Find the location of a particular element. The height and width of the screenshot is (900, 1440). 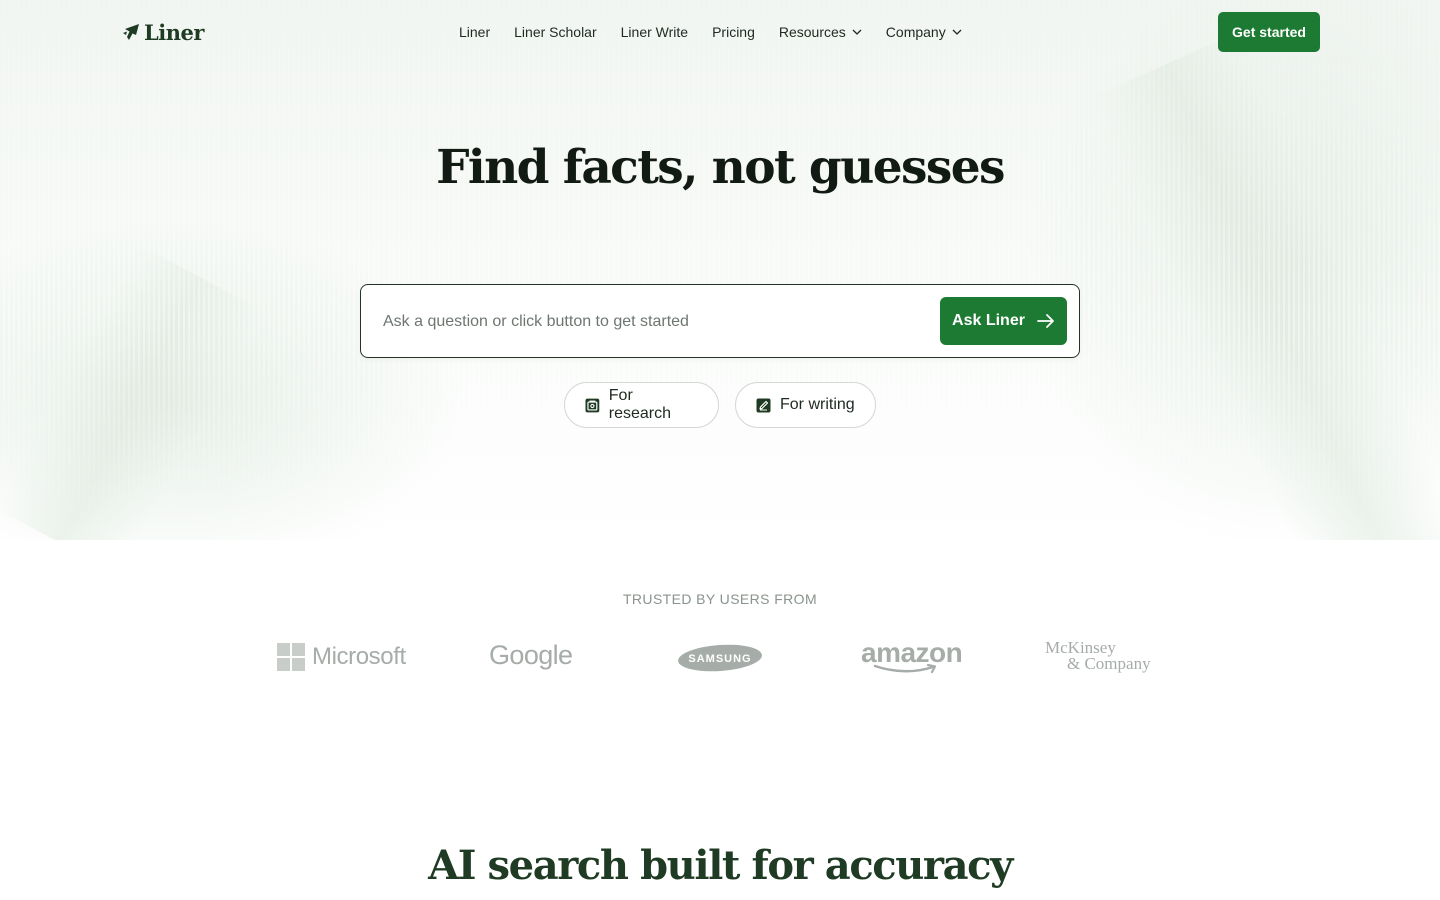

hero-title: Find facts, not guesses is located at coordinates (720, 167).